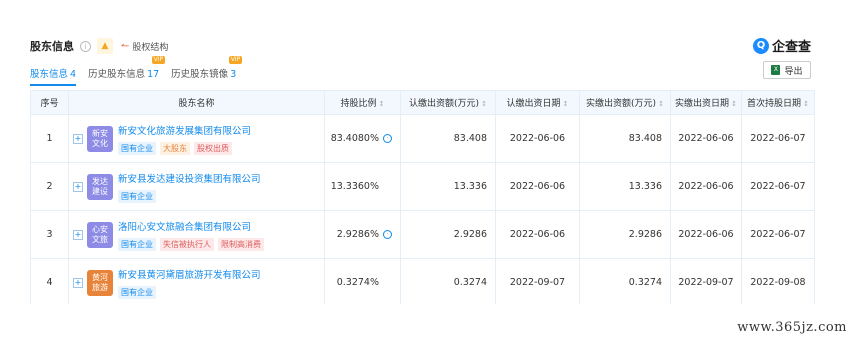 The height and width of the screenshot is (341, 861). What do you see at coordinates (793, 71) in the screenshot?
I see `export-label: 导出` at bounding box center [793, 71].